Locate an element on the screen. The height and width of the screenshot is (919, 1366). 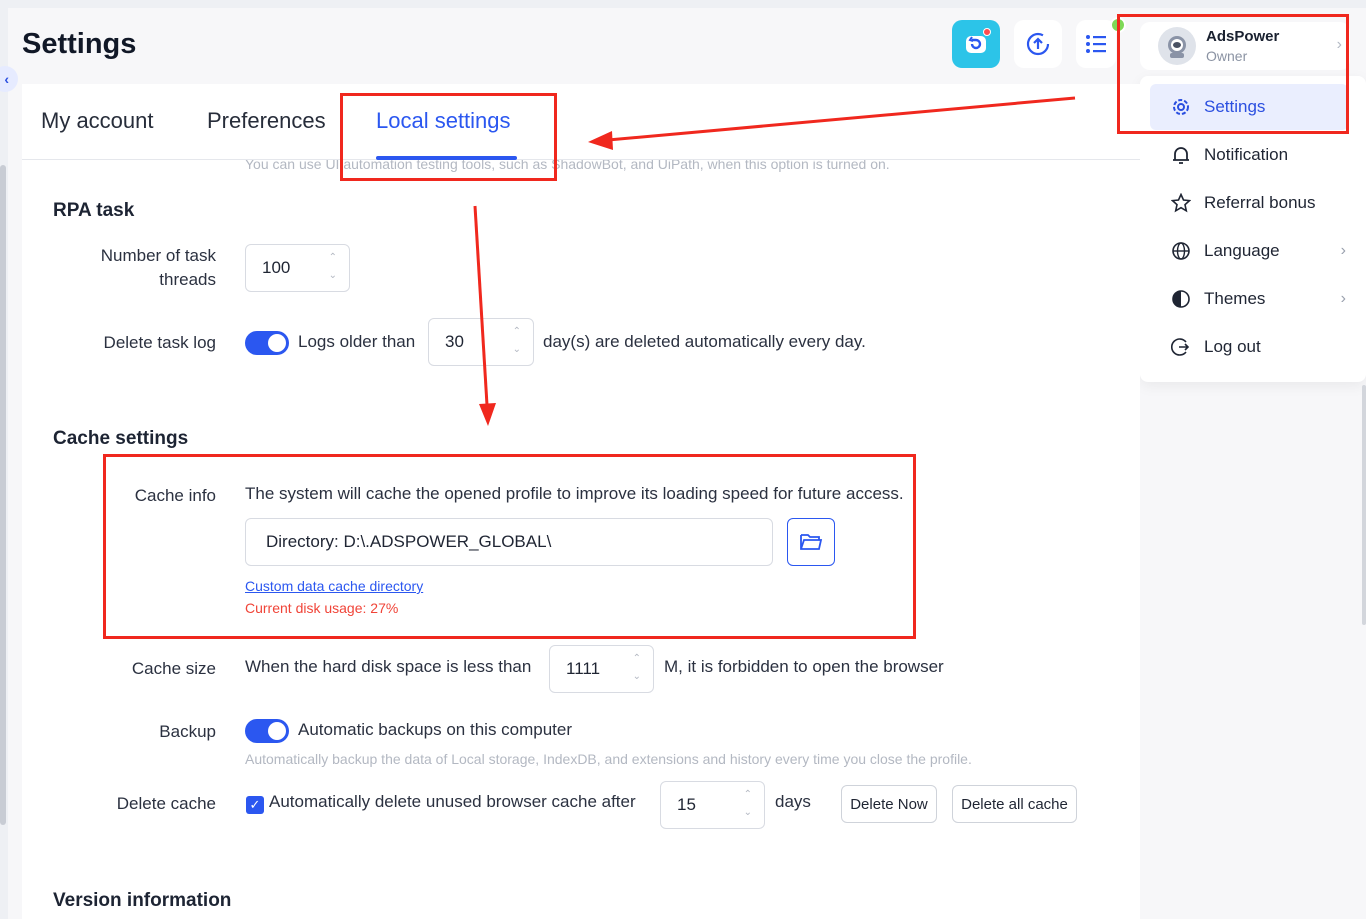
backup-text: Automatic backups on this computer is located at coordinates (435, 729).